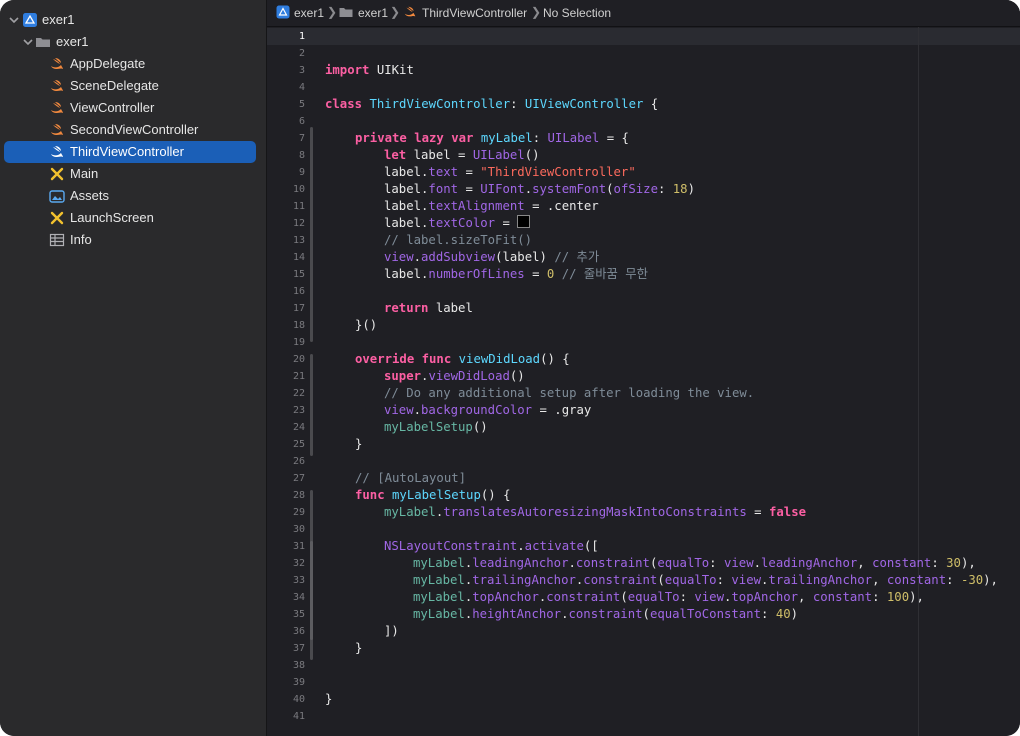 This screenshot has width=1020, height=736. Describe the element at coordinates (462, 359) in the screenshot. I see `code-line: override func viewDidLoad() {` at that location.